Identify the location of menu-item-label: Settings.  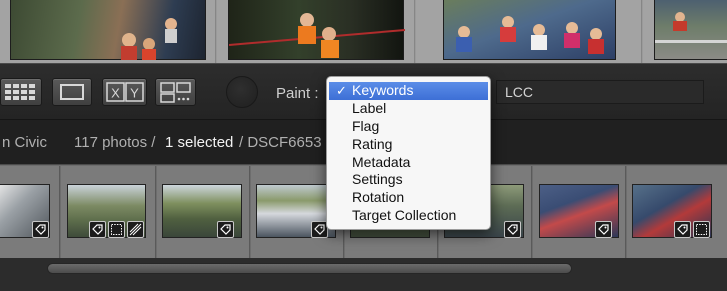
(377, 179).